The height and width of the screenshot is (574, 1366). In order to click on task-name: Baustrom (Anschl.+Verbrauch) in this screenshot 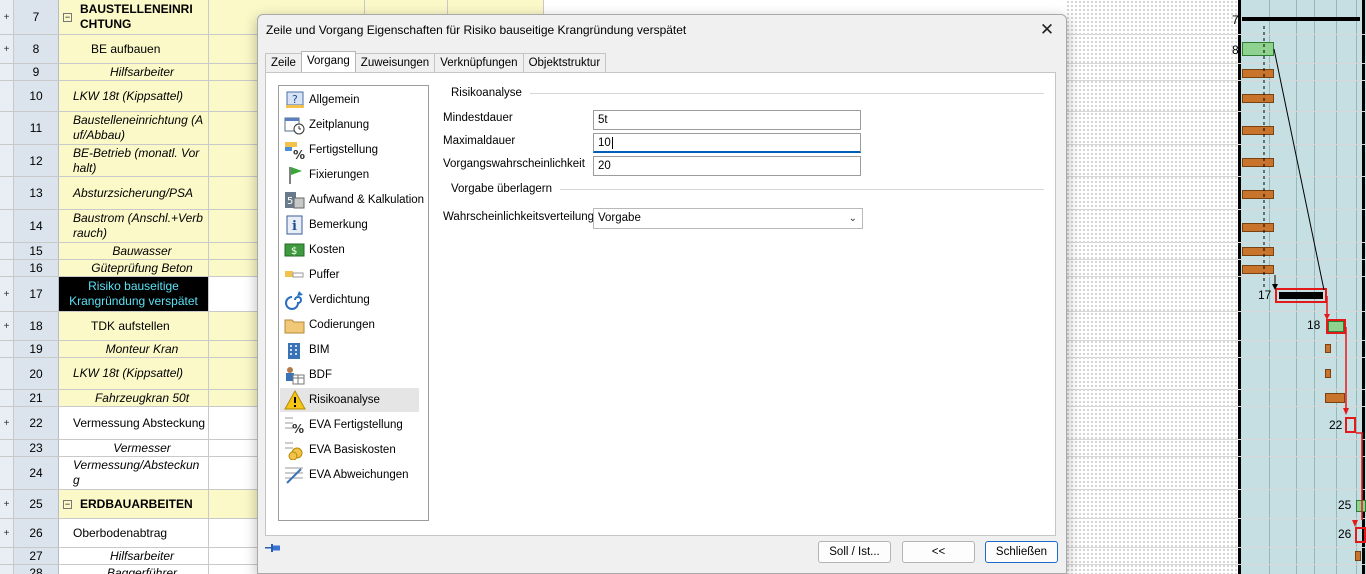, I will do `click(134, 226)`.